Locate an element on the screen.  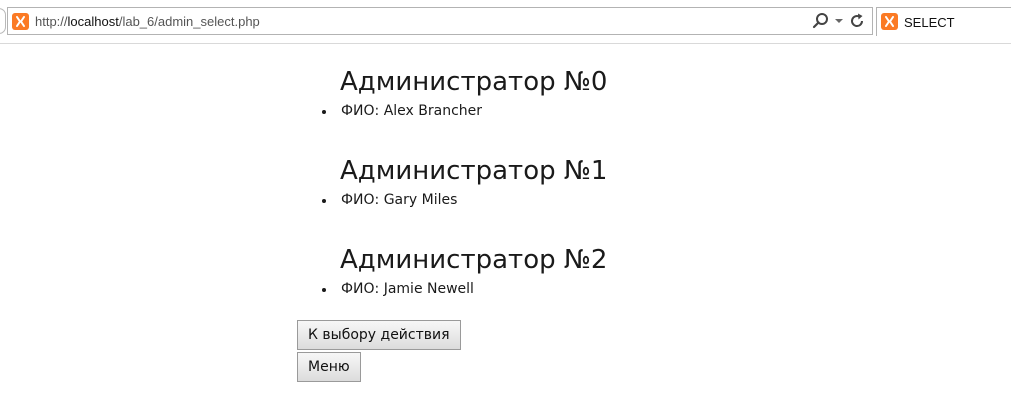
search-icon is located at coordinates (821, 21).